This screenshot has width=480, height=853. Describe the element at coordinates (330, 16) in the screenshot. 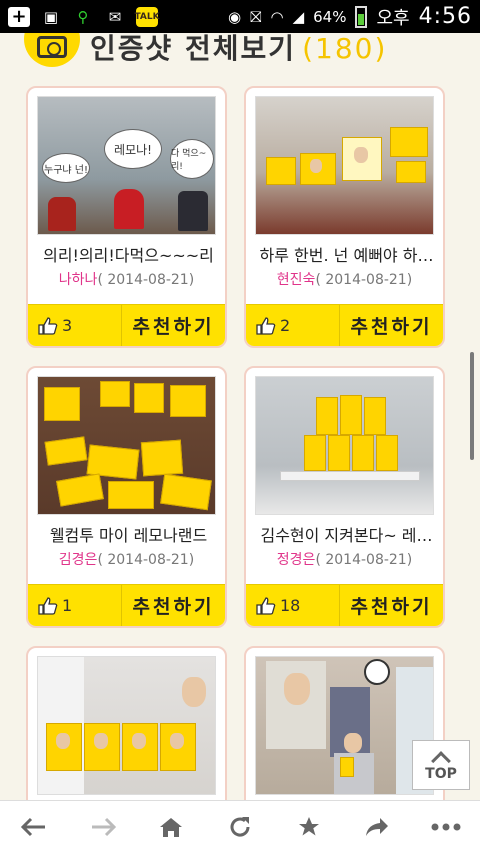

I see `battery-percent: 64%` at that location.